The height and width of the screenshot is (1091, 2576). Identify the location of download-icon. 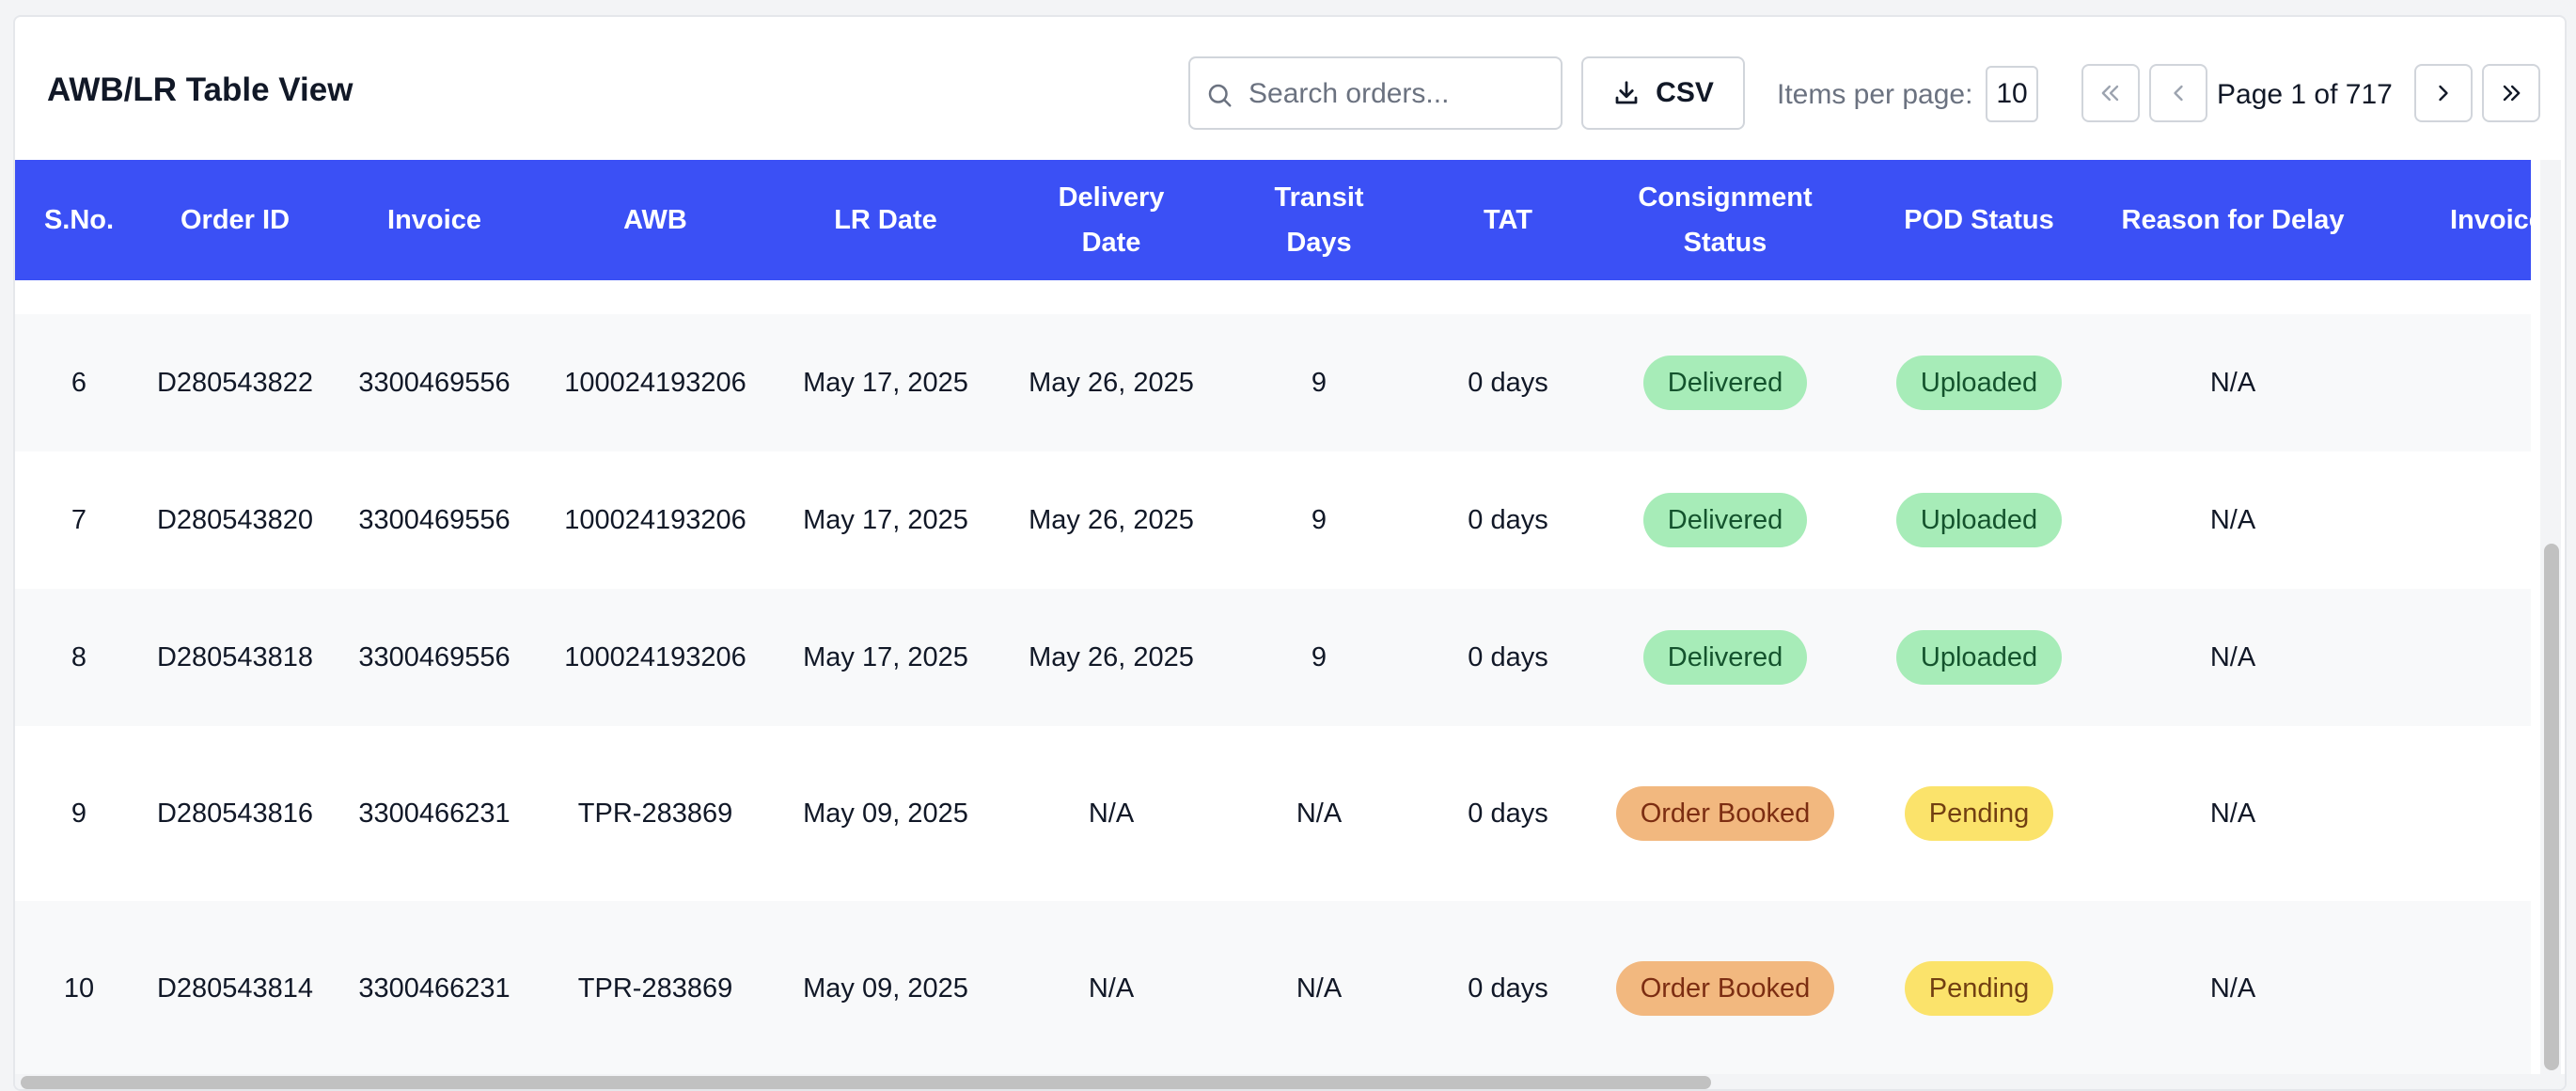
(1626, 93).